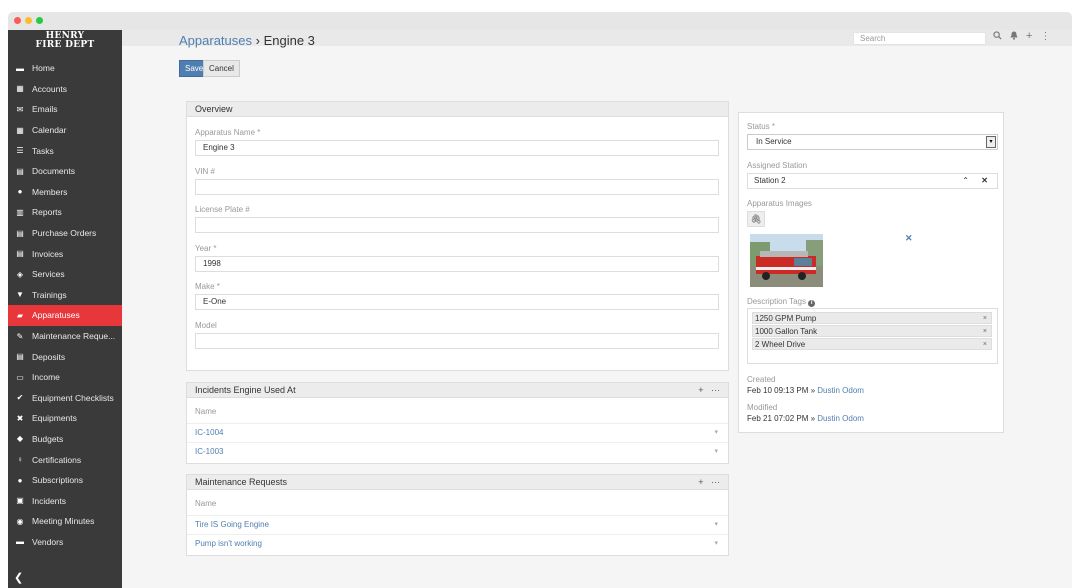  Describe the element at coordinates (46, 377) in the screenshot. I see `sidebar-item-label: Income` at that location.